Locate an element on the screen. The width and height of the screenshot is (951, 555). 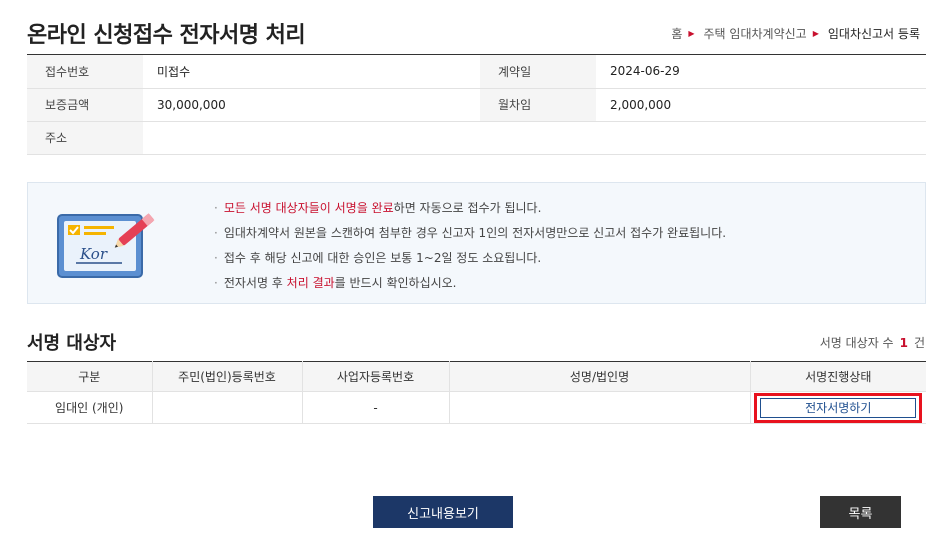
column-header: 주민(법인)등록번호 is located at coordinates (226, 376).